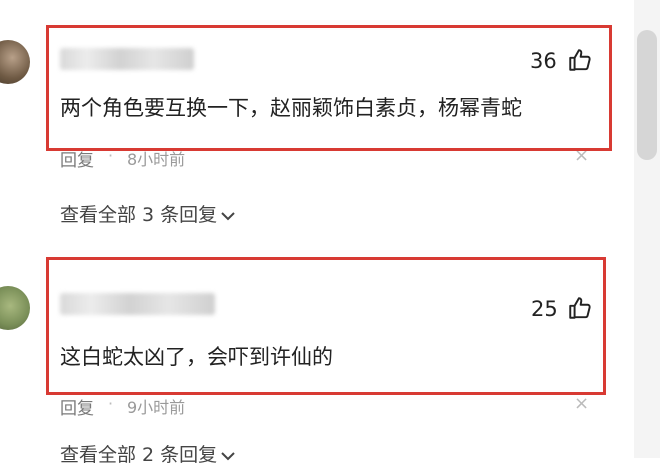 The width and height of the screenshot is (660, 467). I want to click on scrollbar-thumb, so click(647, 95).